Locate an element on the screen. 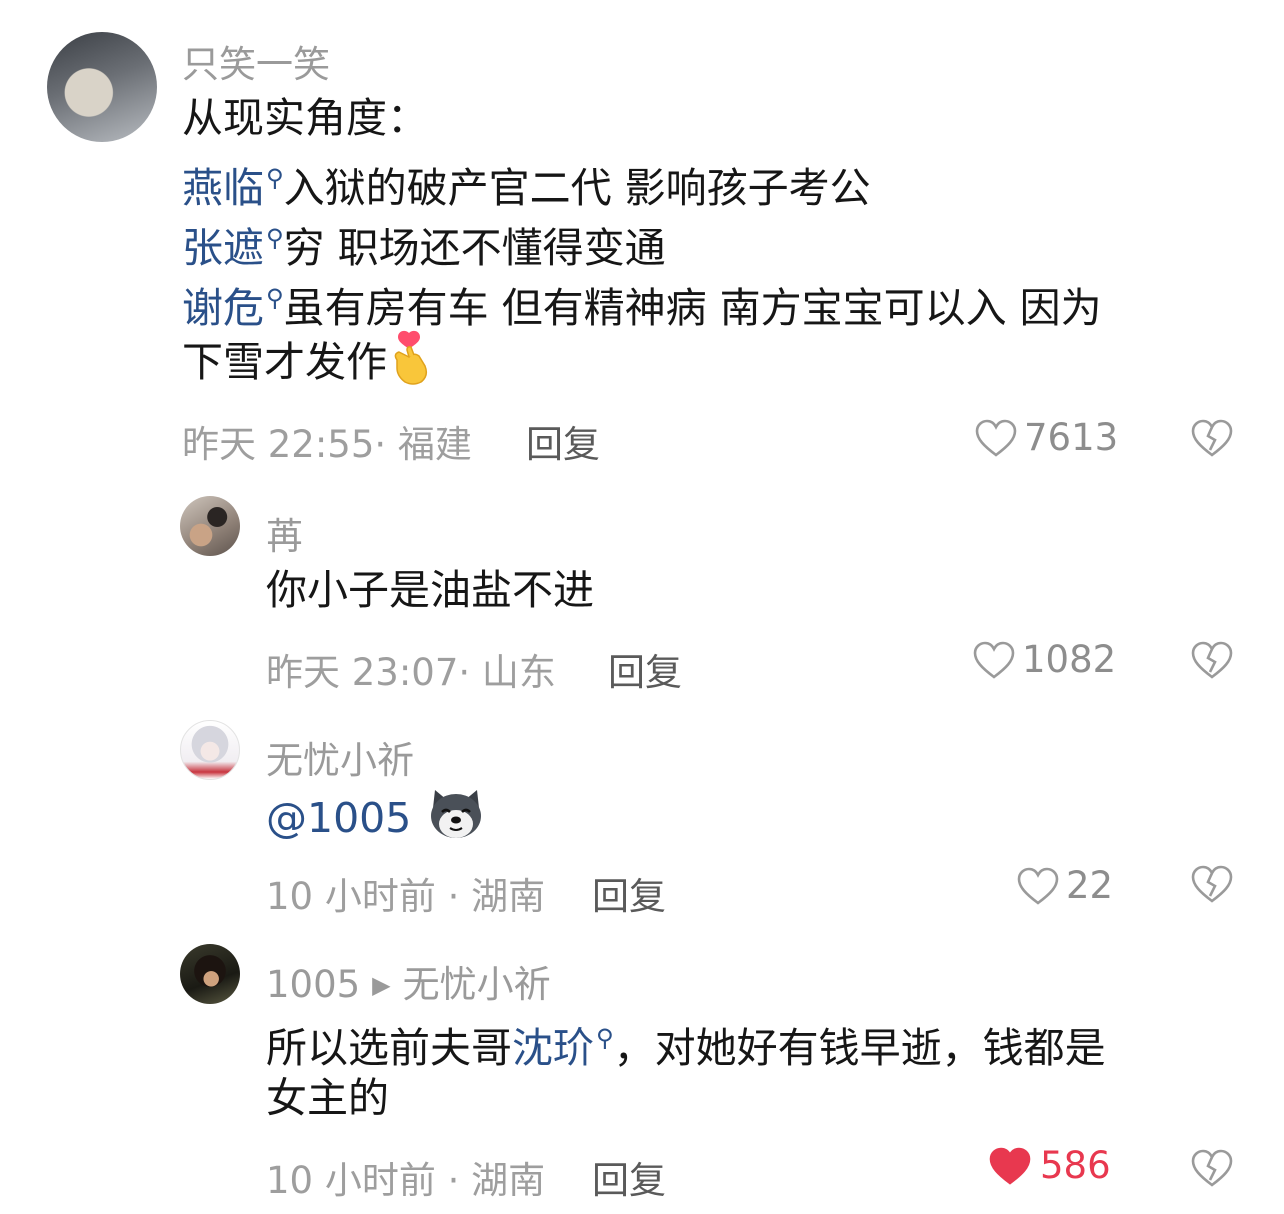 This screenshot has height=1214, width=1284. comment-text: 虽有房有车 但有精神病 南方宝宝可以入 因为 is located at coordinates (692, 308).